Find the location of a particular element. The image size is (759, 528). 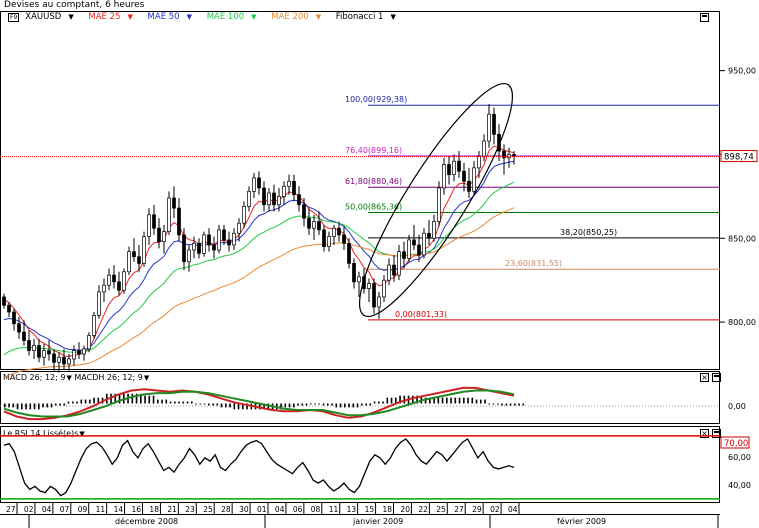

macd-legend: MACD 26; 12; 9▼ MACDH 26; 12; 9▼ is located at coordinates (76, 377).